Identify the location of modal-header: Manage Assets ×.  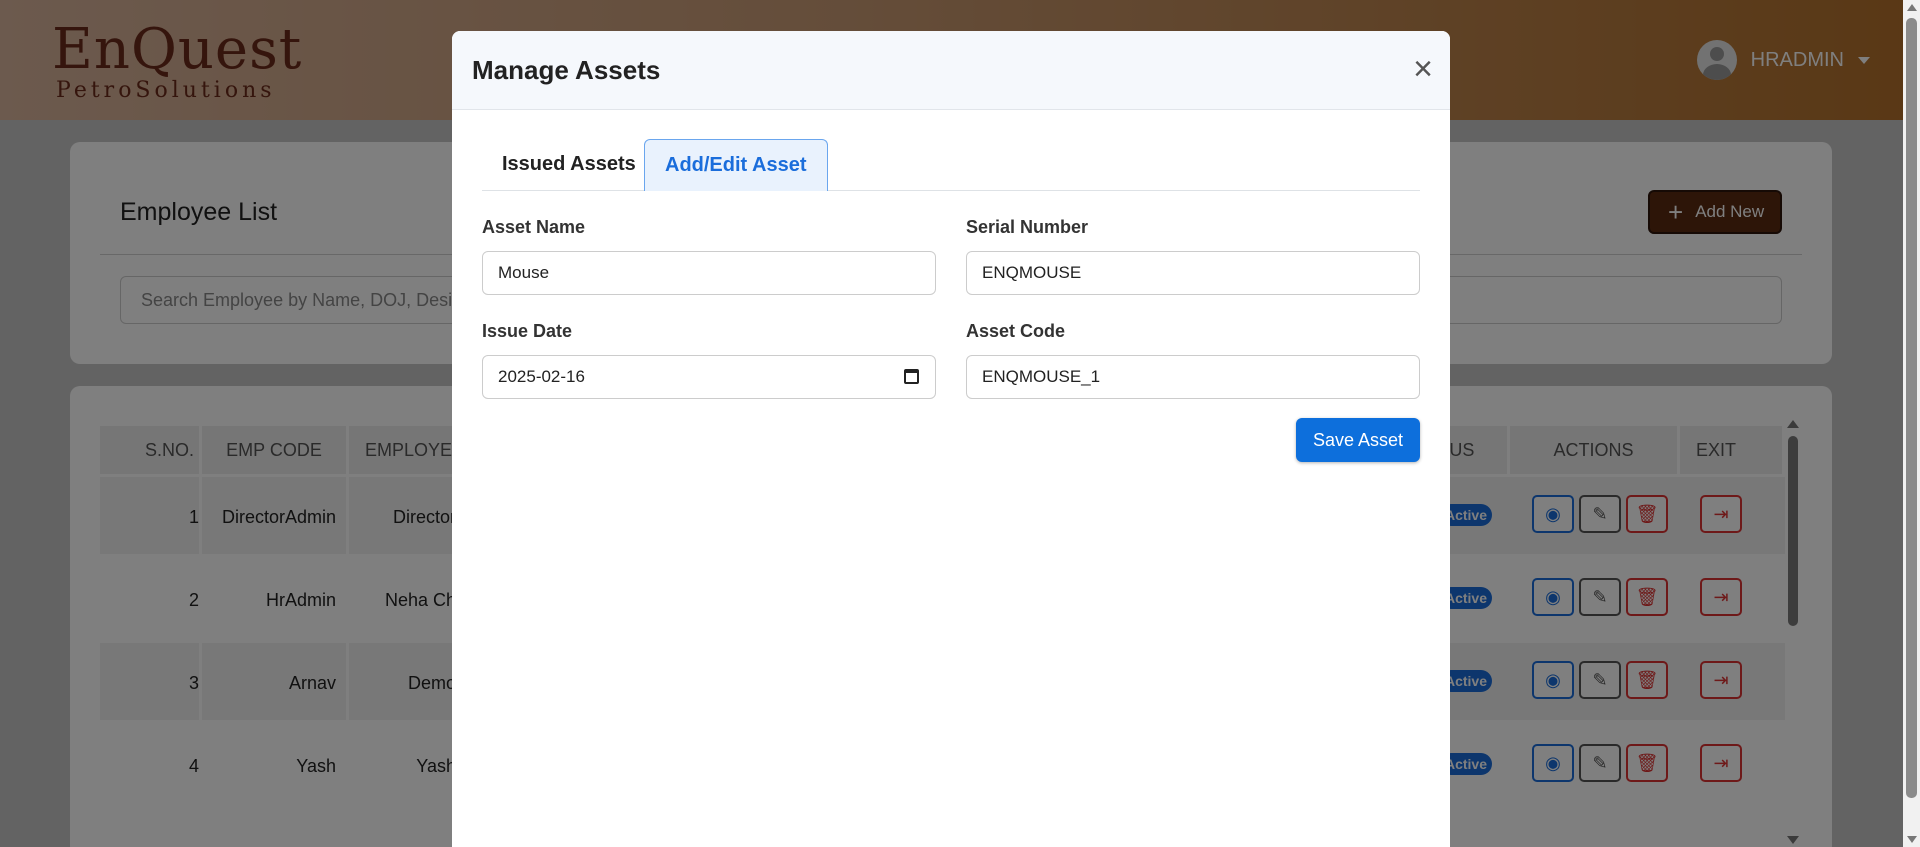
(951, 70).